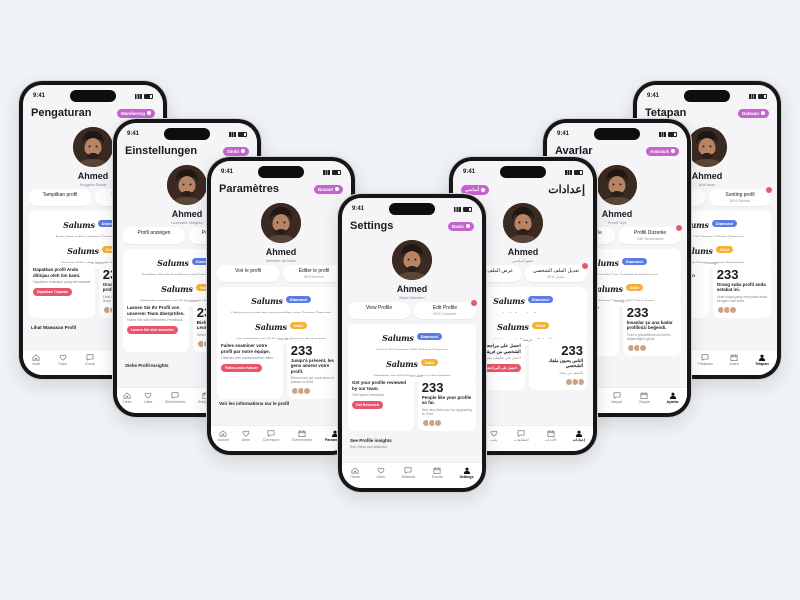  I want to click on edit-profile-button: Sunting profil 80% Selesai, so click(740, 196).